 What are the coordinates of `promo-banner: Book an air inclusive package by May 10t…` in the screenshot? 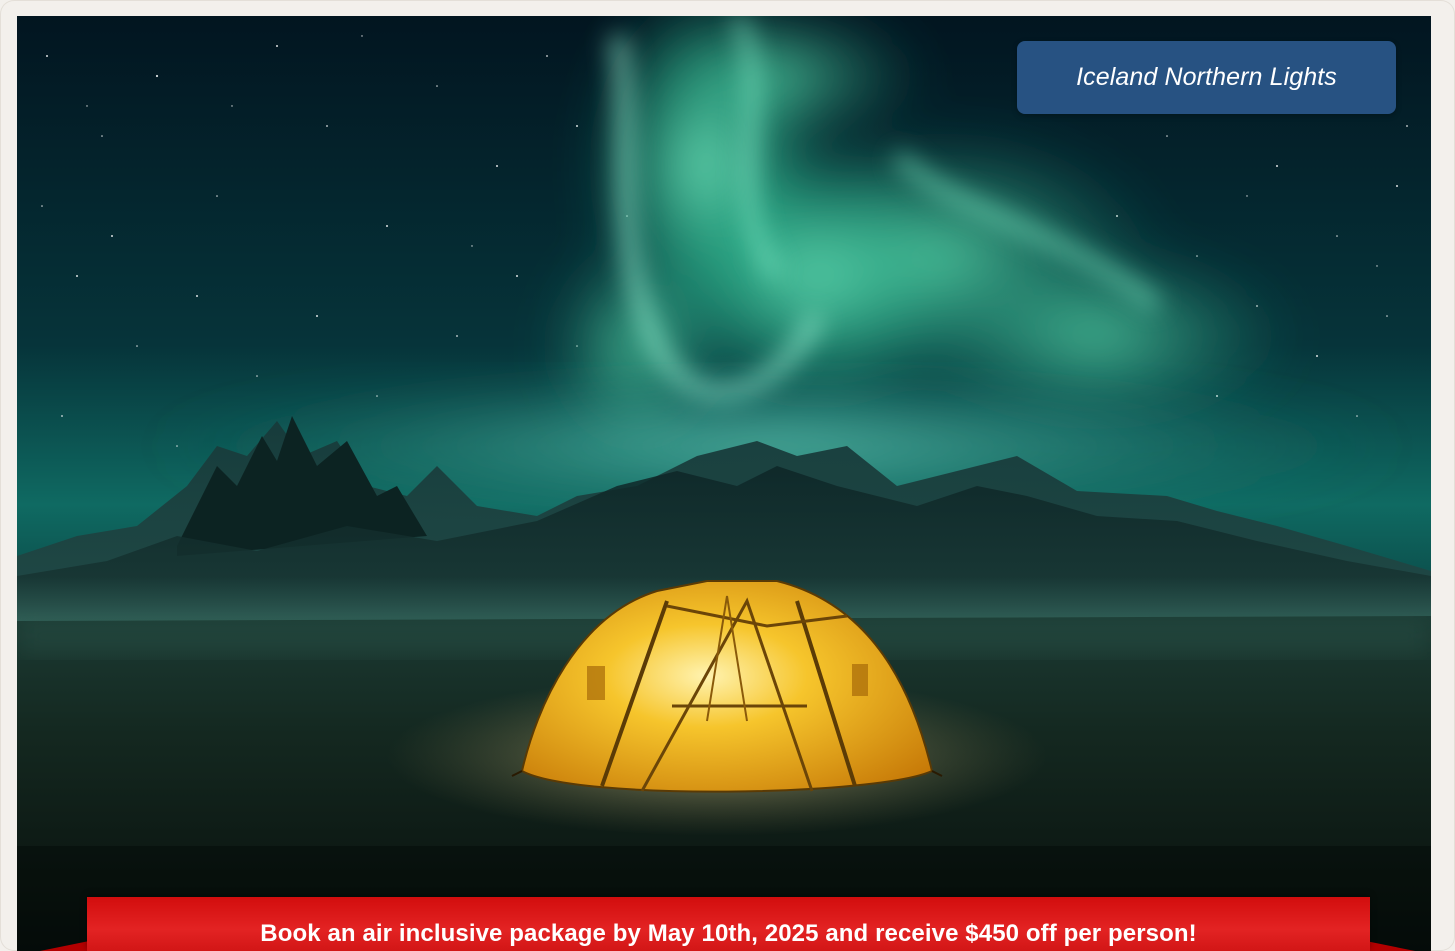 It's located at (728, 924).